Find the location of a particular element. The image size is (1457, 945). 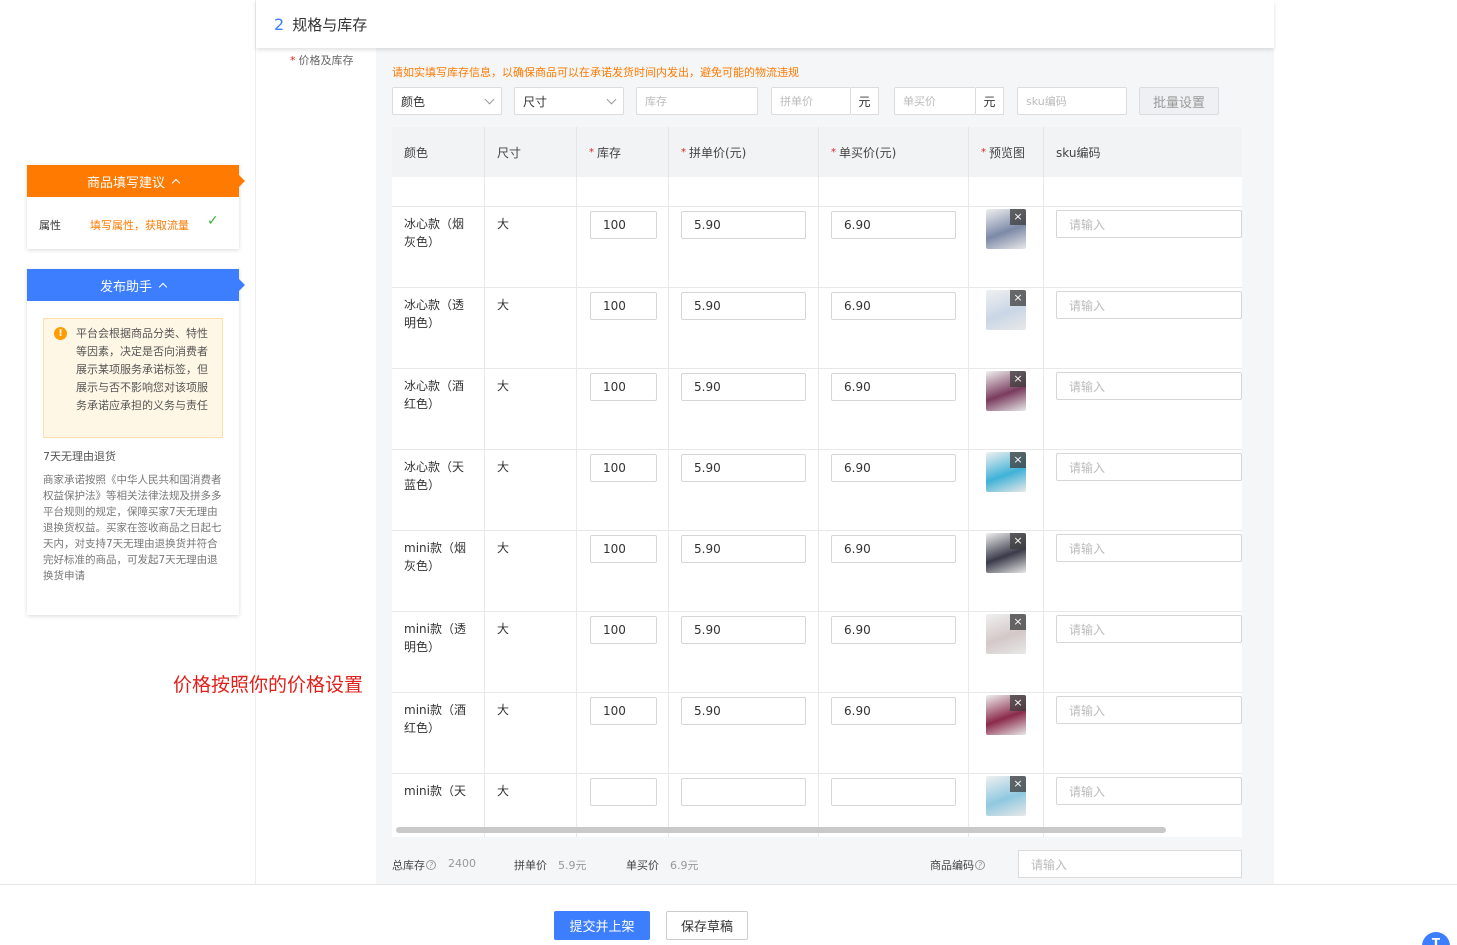

table-row: 冰心款（烟灰色） 大 100 5.90 6.90 × 请输入 is located at coordinates (817, 247).